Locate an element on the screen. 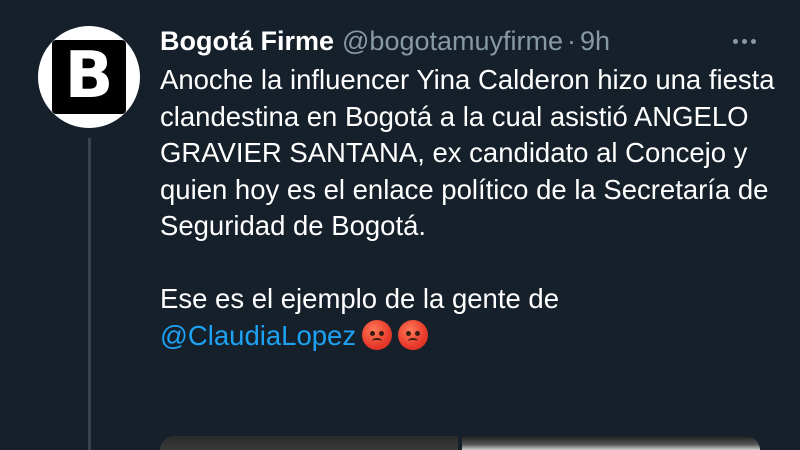  avatar-logo: B is located at coordinates (89, 77).